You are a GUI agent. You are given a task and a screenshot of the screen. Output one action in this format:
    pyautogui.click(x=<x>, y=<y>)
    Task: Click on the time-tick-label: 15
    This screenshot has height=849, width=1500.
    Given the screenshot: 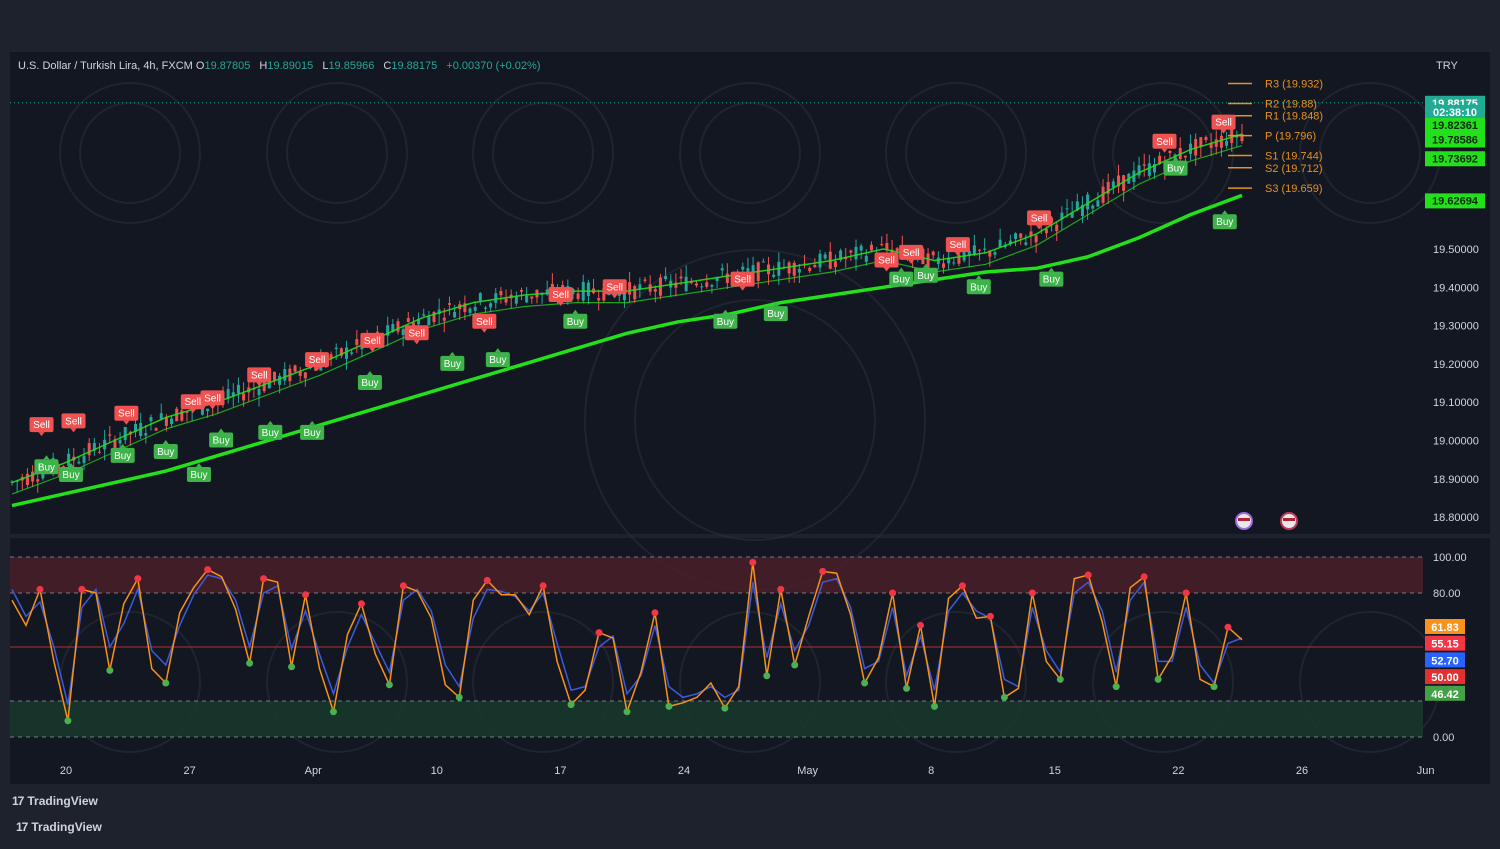 What is the action you would take?
    pyautogui.click(x=1055, y=771)
    